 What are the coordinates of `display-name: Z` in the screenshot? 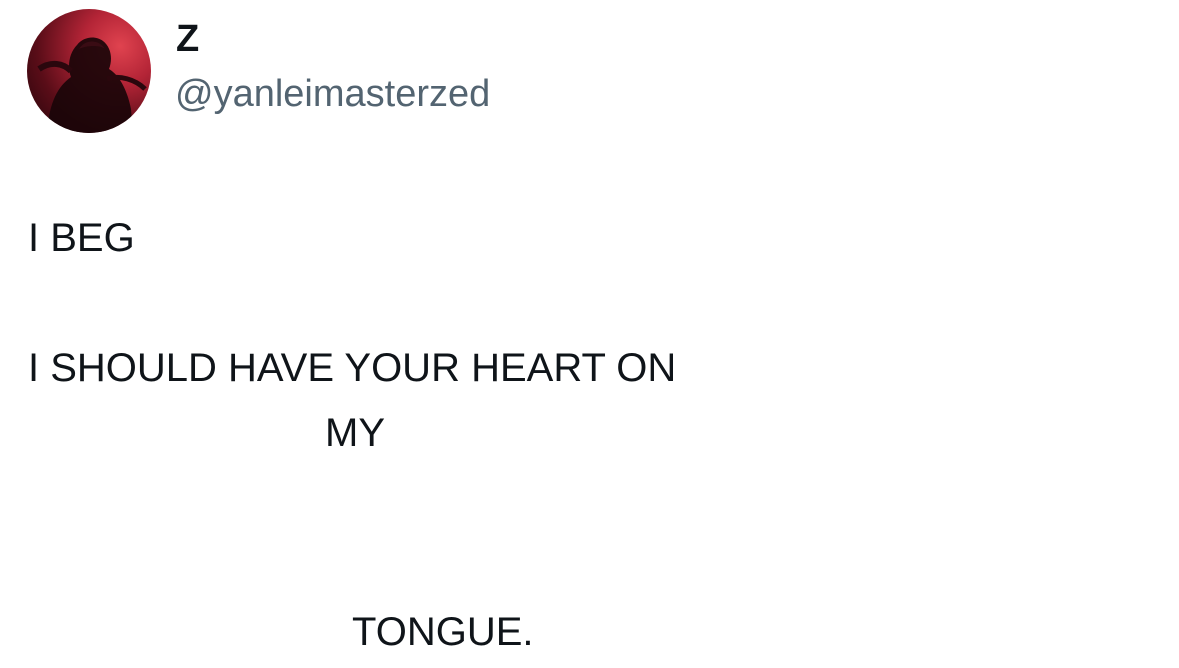 It's located at (187, 39).